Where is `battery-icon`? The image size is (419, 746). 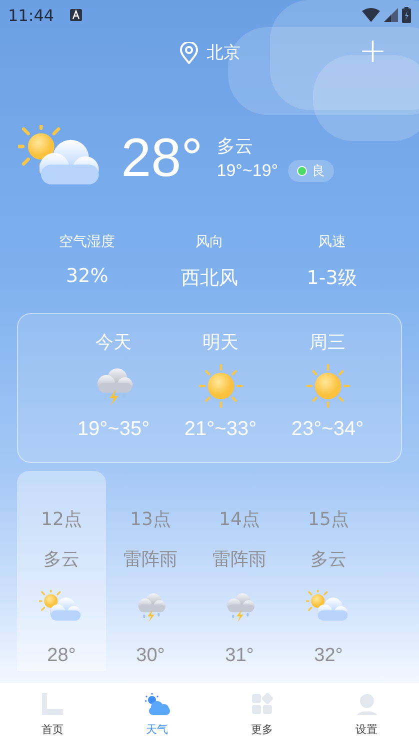
battery-icon is located at coordinates (406, 15).